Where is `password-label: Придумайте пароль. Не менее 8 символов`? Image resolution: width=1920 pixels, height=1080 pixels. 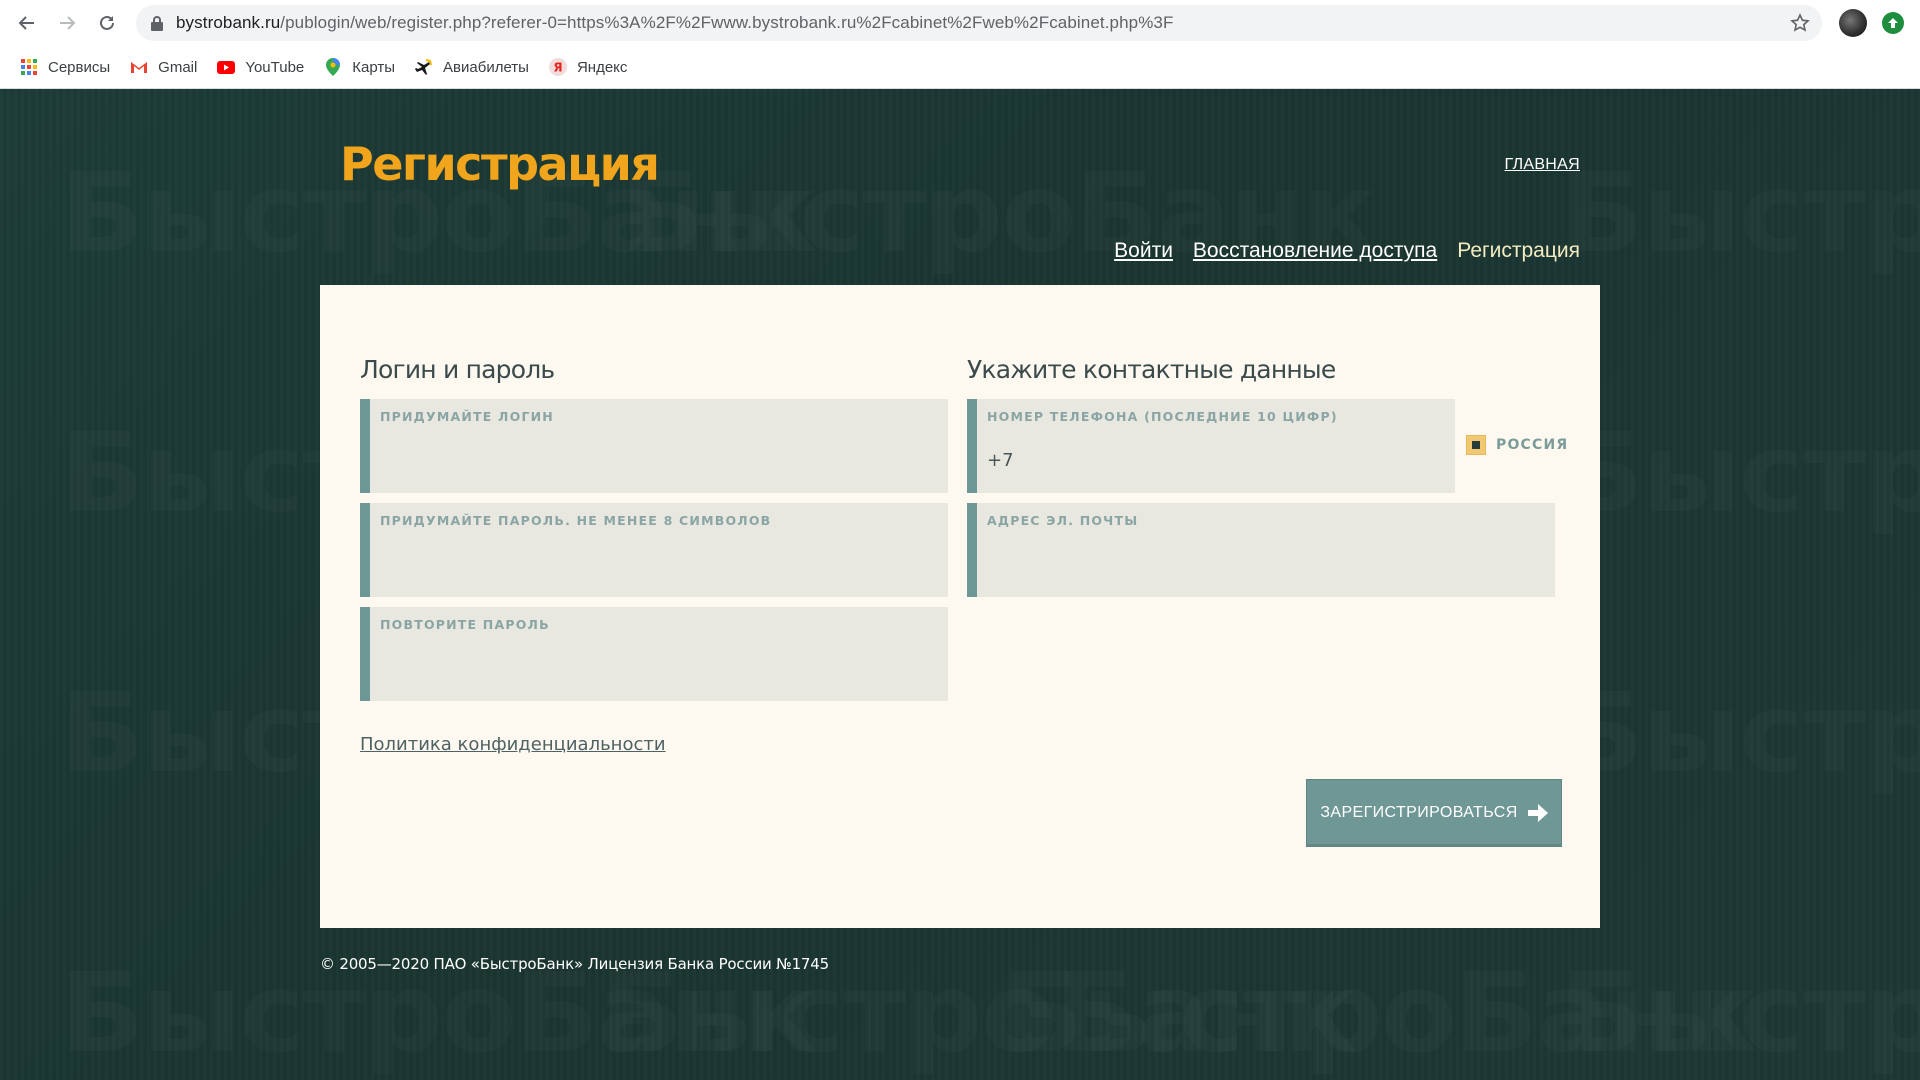
password-label: Придумайте пароль. Не менее 8 символов is located at coordinates (576, 520).